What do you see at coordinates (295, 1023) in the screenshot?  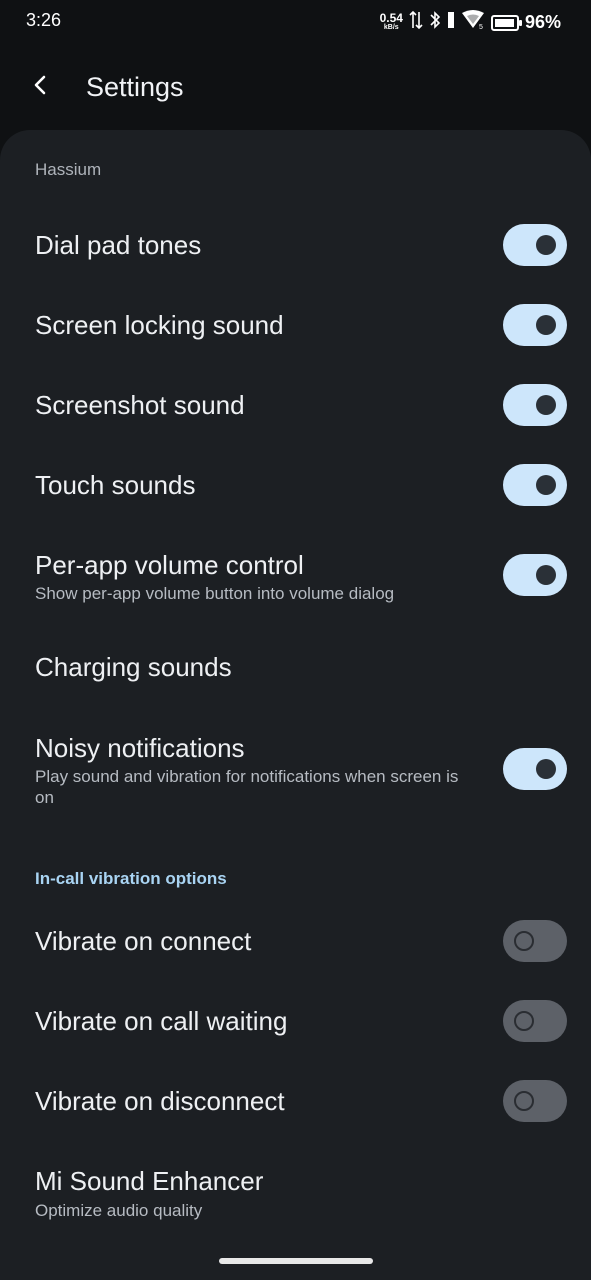 I see `setting-vibrate-on-call-waiting: Vibrate on call waiting` at bounding box center [295, 1023].